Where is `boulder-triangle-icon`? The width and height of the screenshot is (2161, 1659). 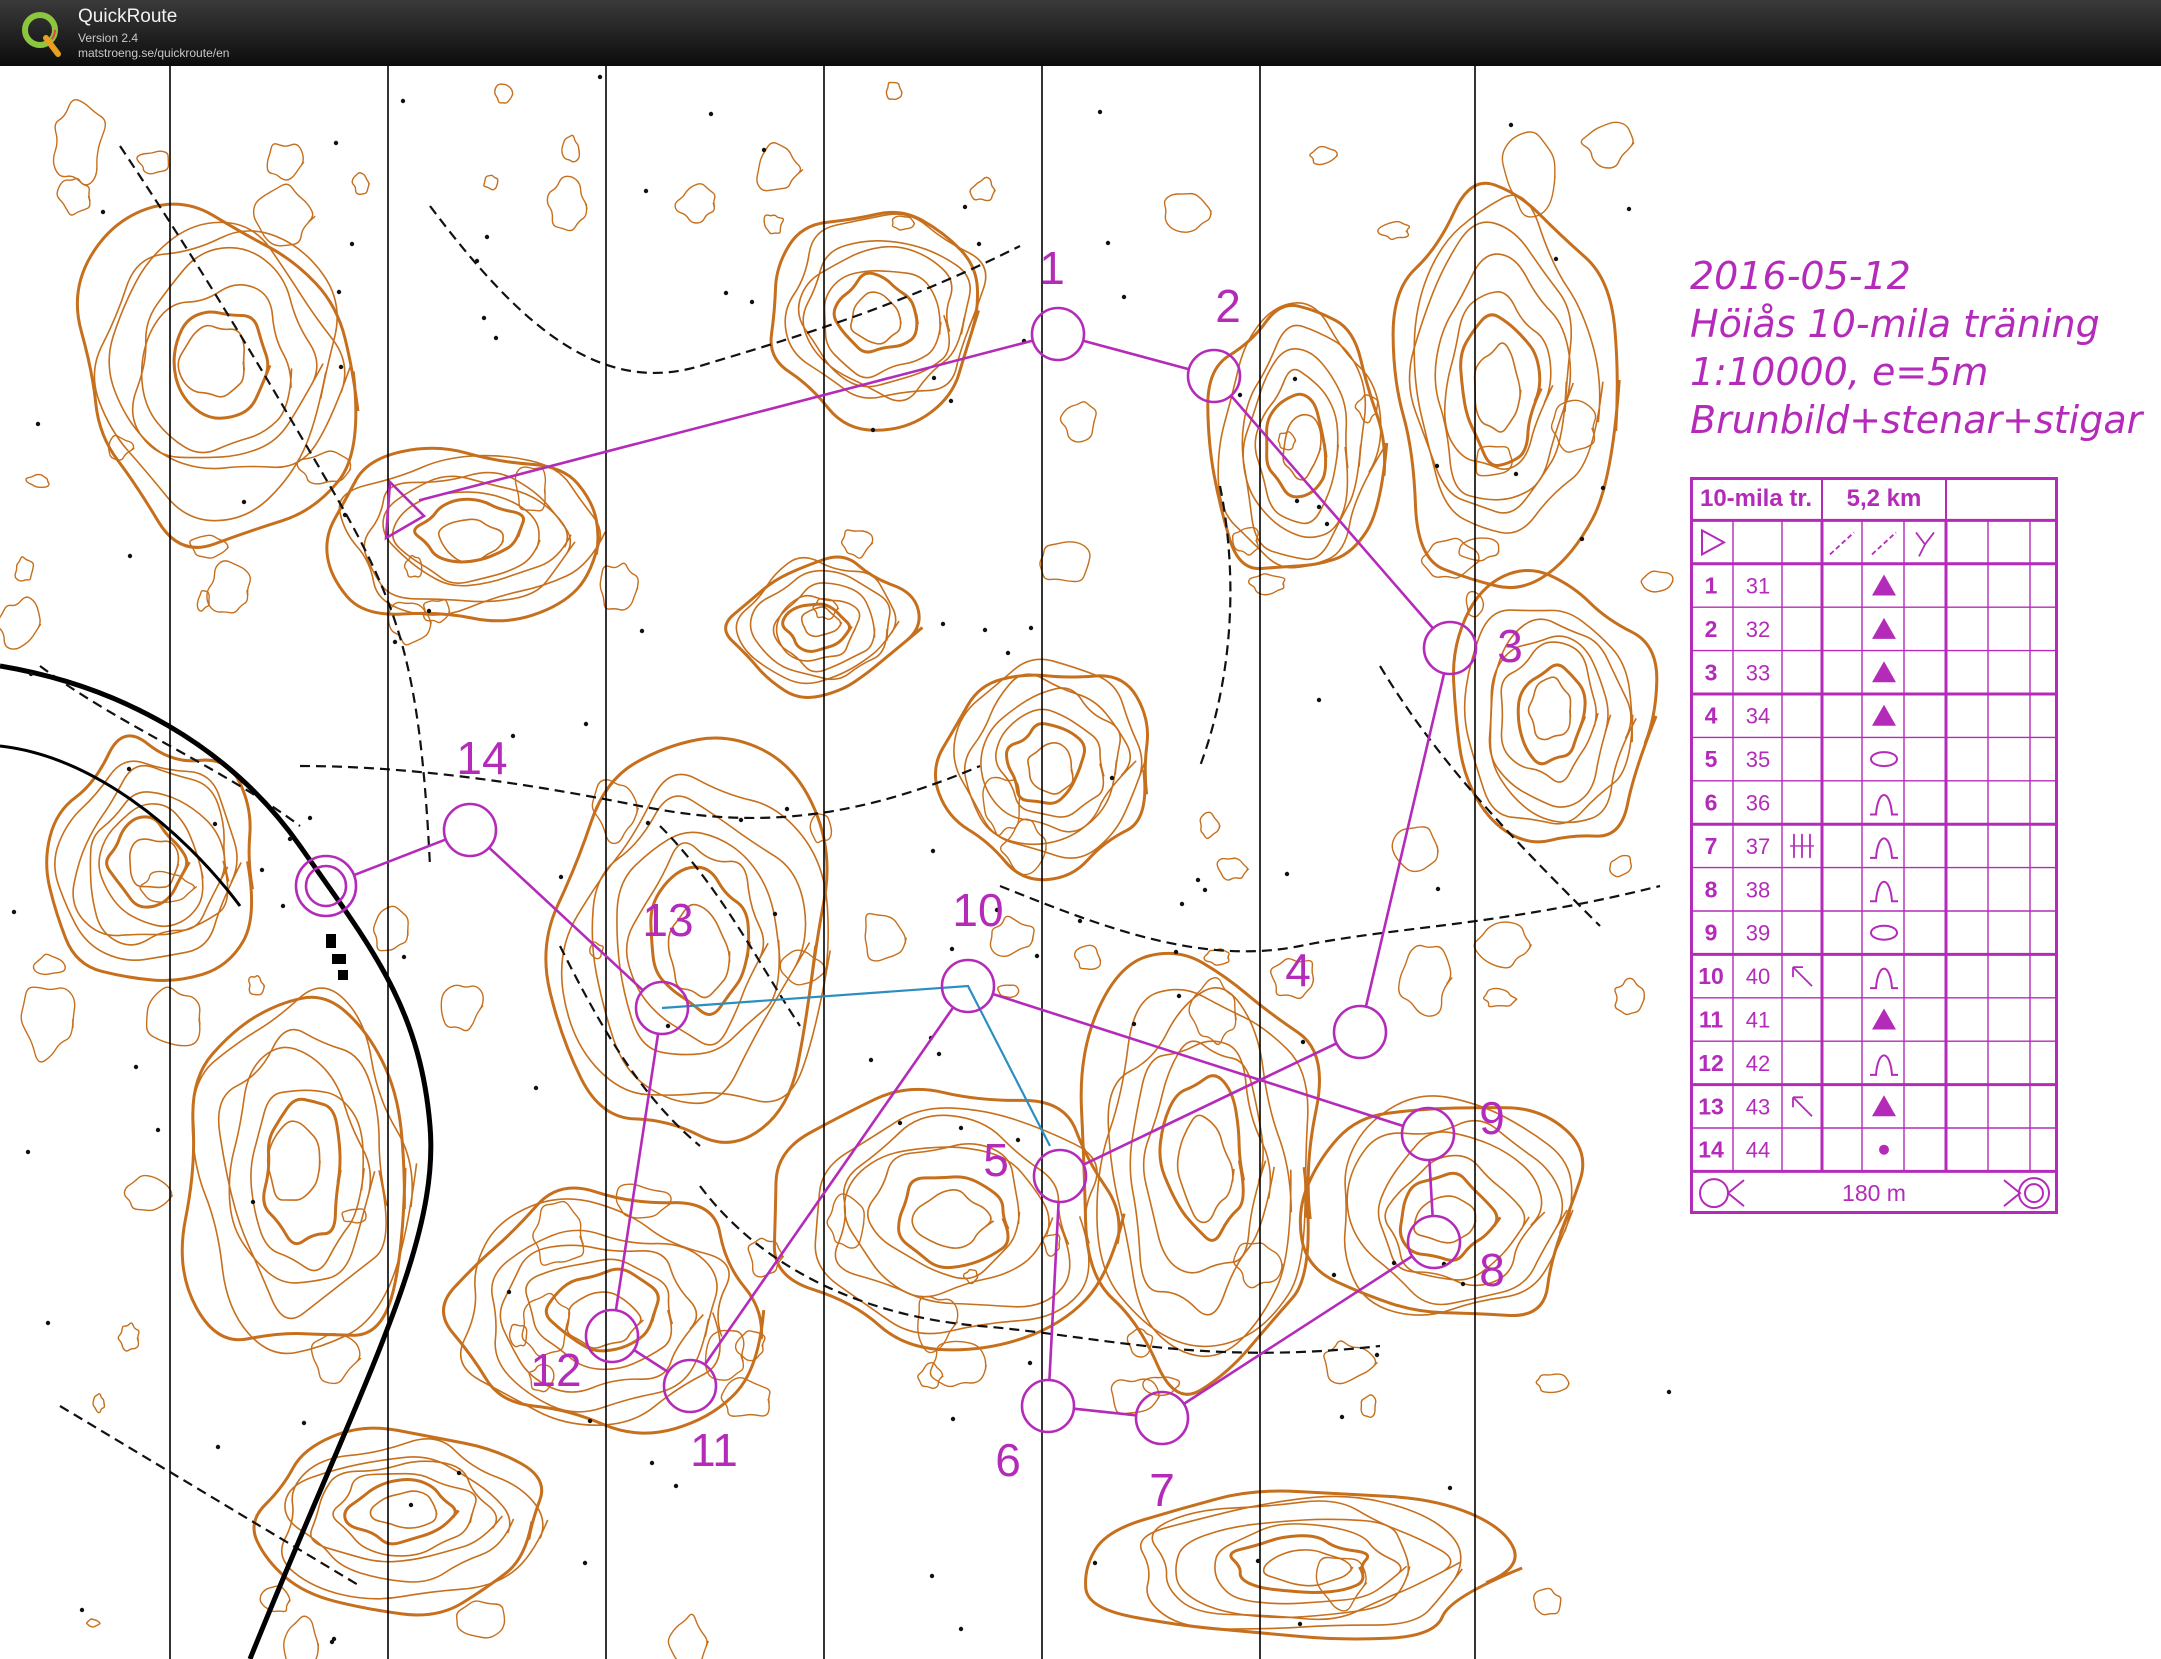 boulder-triangle-icon is located at coordinates (1884, 672).